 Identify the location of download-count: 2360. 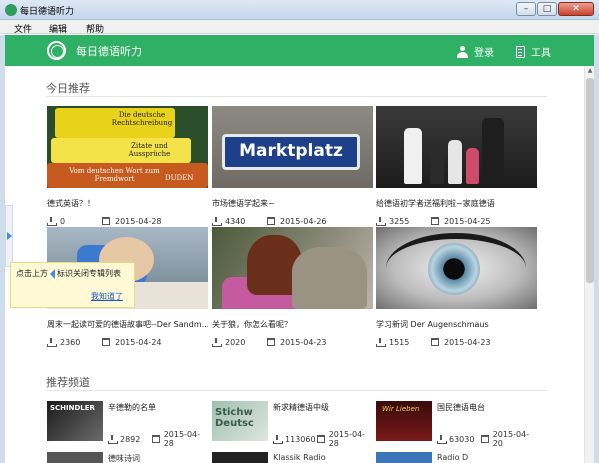
(70, 342).